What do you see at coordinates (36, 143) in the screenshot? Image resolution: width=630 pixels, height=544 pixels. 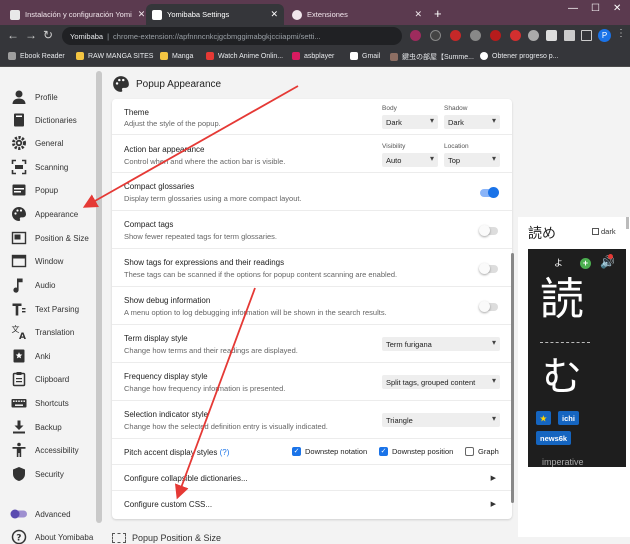 I see `sidebar-item-general: General` at bounding box center [36, 143].